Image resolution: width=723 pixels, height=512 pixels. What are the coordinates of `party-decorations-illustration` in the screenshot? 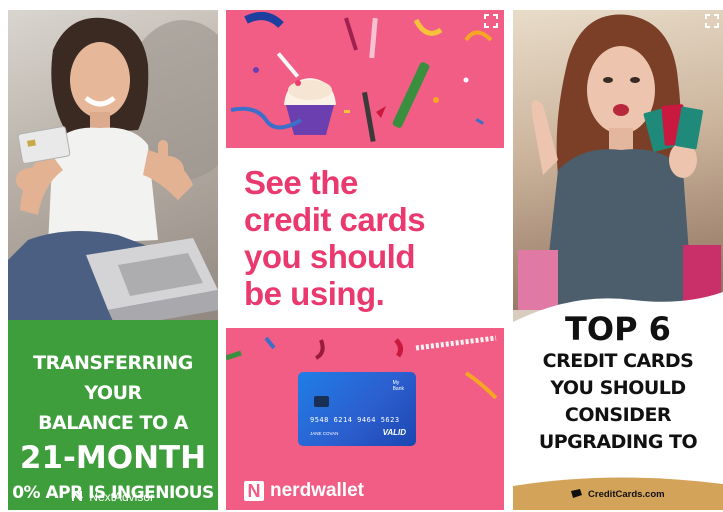 It's located at (361, 77).